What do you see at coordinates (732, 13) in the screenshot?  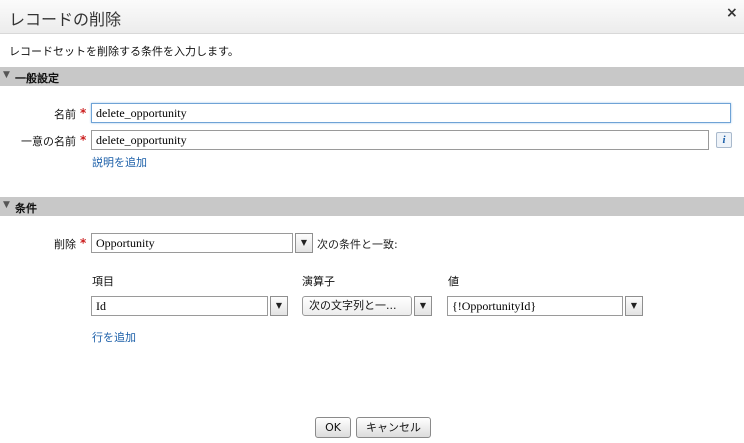 I see `close-icon: ×` at bounding box center [732, 13].